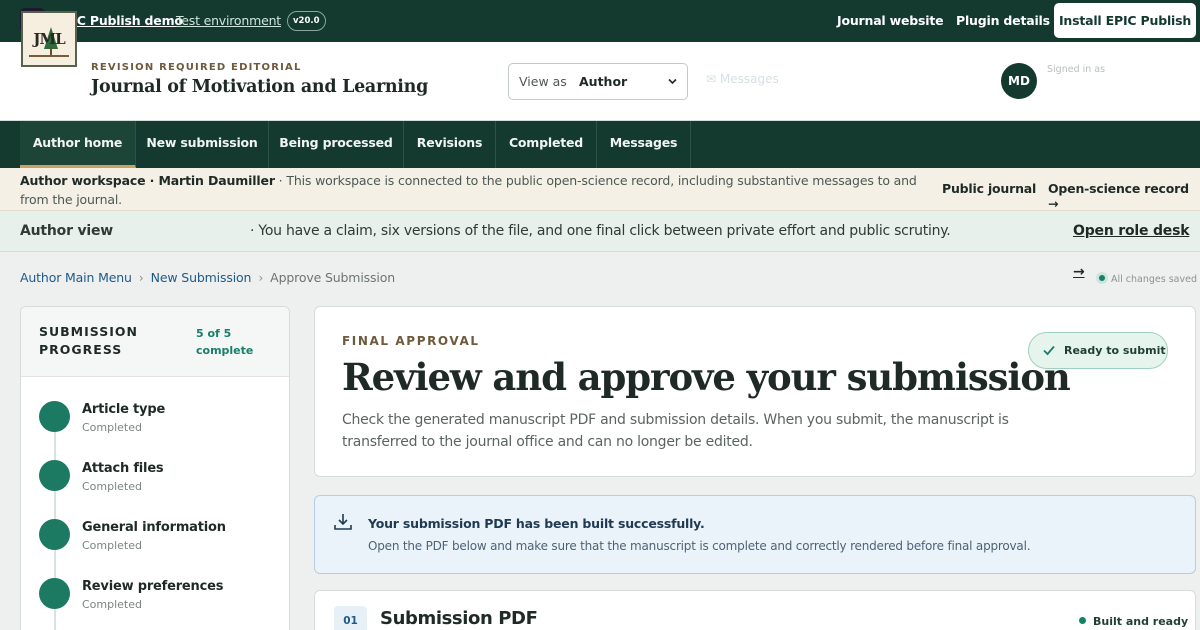 Image resolution: width=1200 pixels, height=630 pixels. What do you see at coordinates (989, 188) in the screenshot?
I see `public-journal-link: Public journal` at bounding box center [989, 188].